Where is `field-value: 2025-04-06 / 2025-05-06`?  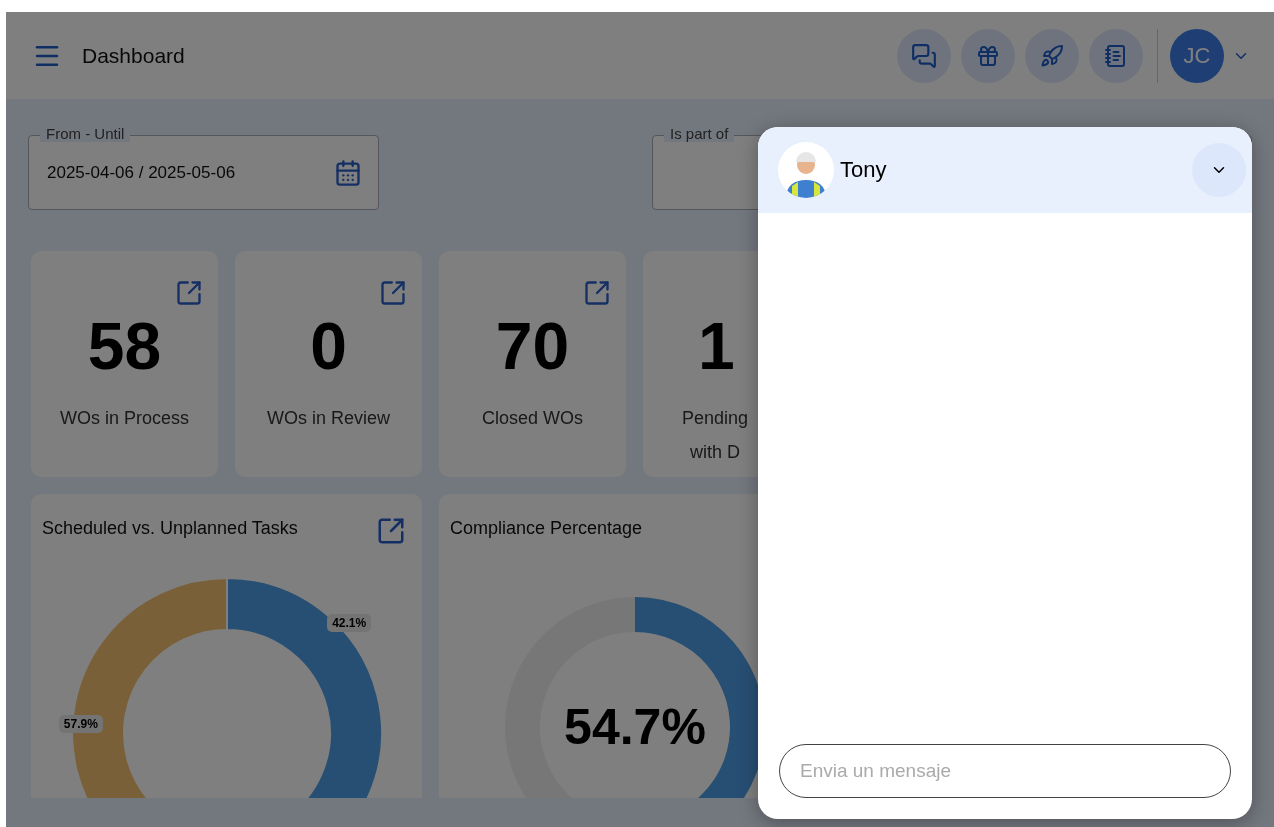 field-value: 2025-04-06 / 2025-05-06 is located at coordinates (141, 172).